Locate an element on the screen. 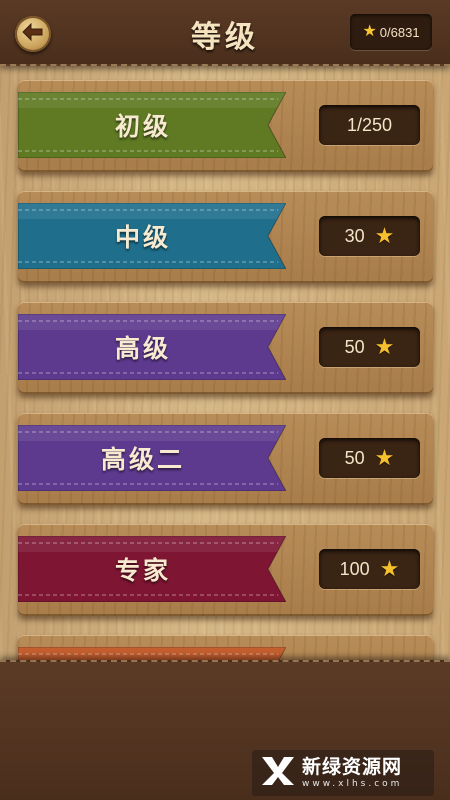 The image size is (450, 800). level-name: 高级 is located at coordinates (142, 348).